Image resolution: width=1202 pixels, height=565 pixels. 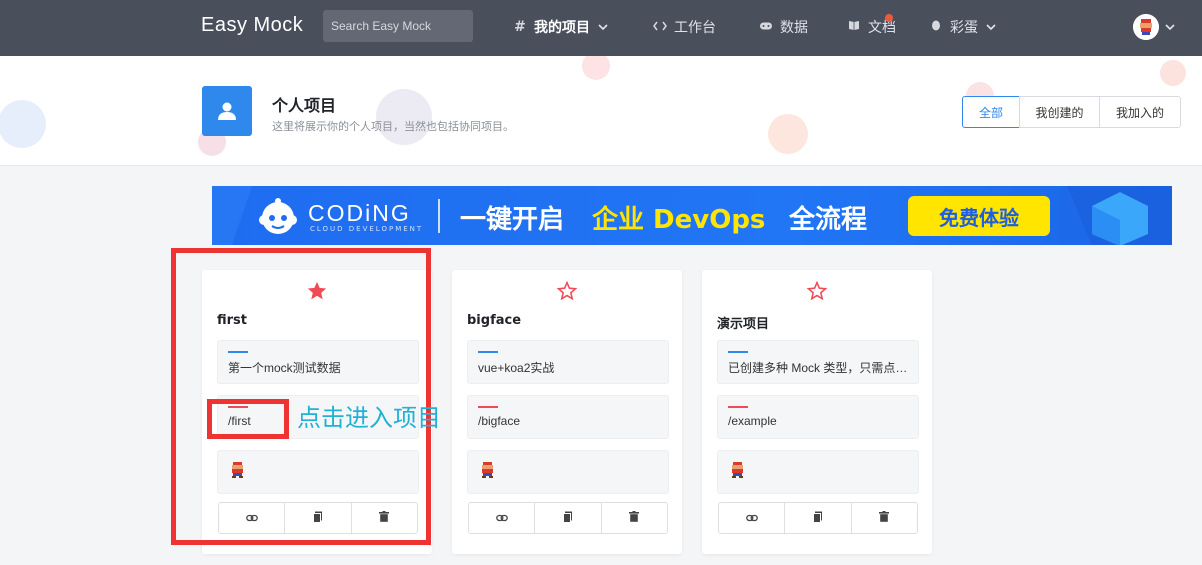 What do you see at coordinates (439, 216) in the screenshot?
I see `banner-divider` at bounding box center [439, 216].